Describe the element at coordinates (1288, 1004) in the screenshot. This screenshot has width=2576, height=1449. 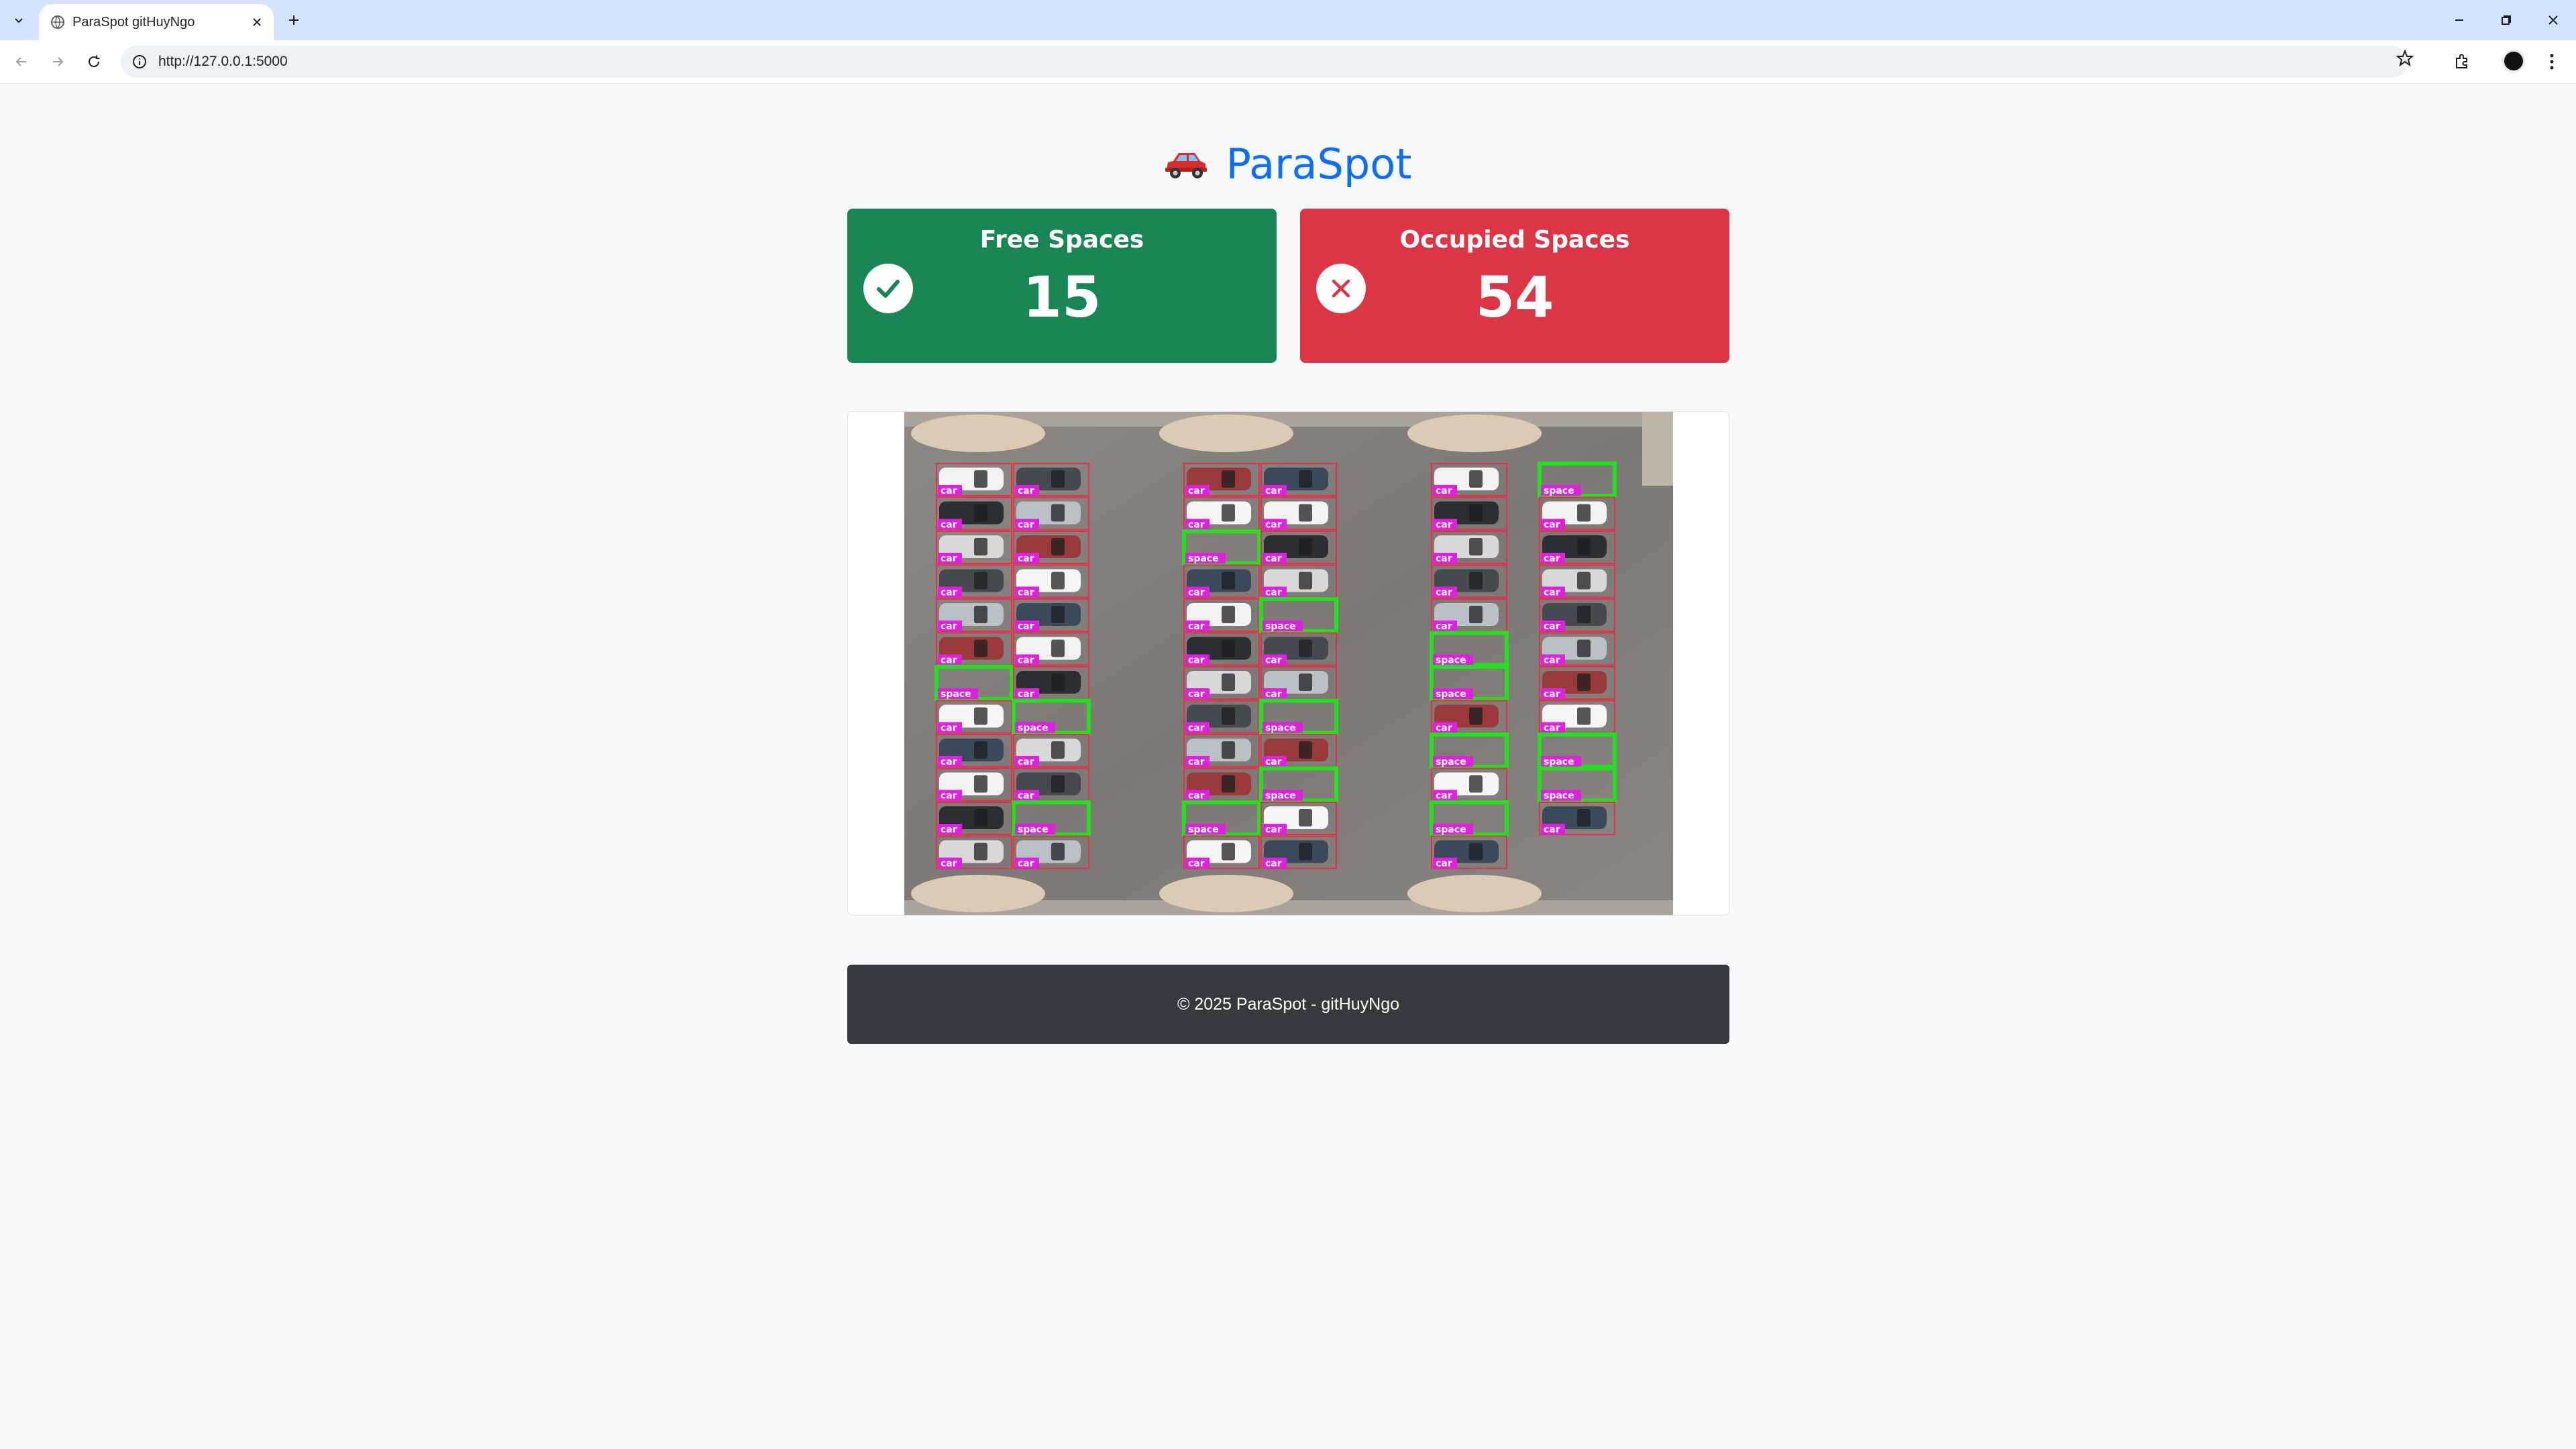
I see `footer-text: © 2025 ParaSpot - gitHuyNgo` at that location.